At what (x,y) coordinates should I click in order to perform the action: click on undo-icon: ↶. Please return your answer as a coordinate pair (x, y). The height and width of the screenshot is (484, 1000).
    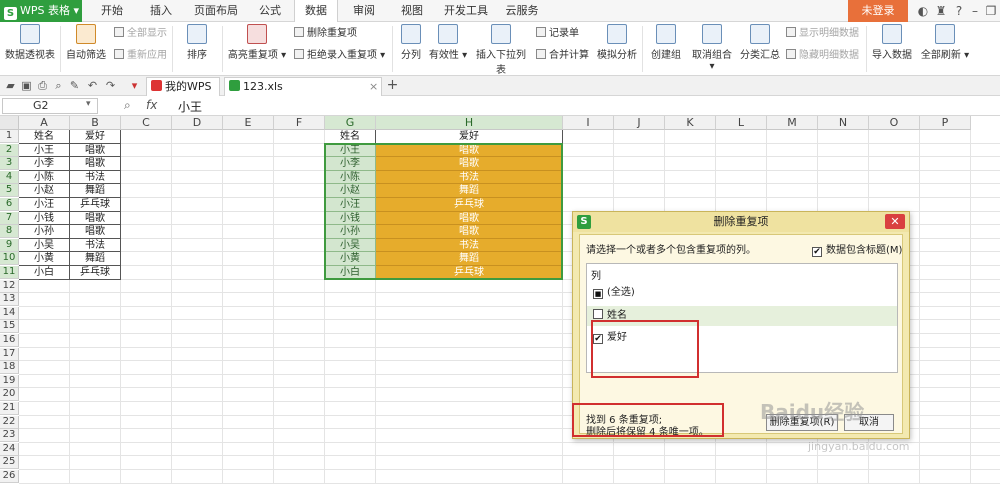
    Looking at the image, I should click on (92, 85).